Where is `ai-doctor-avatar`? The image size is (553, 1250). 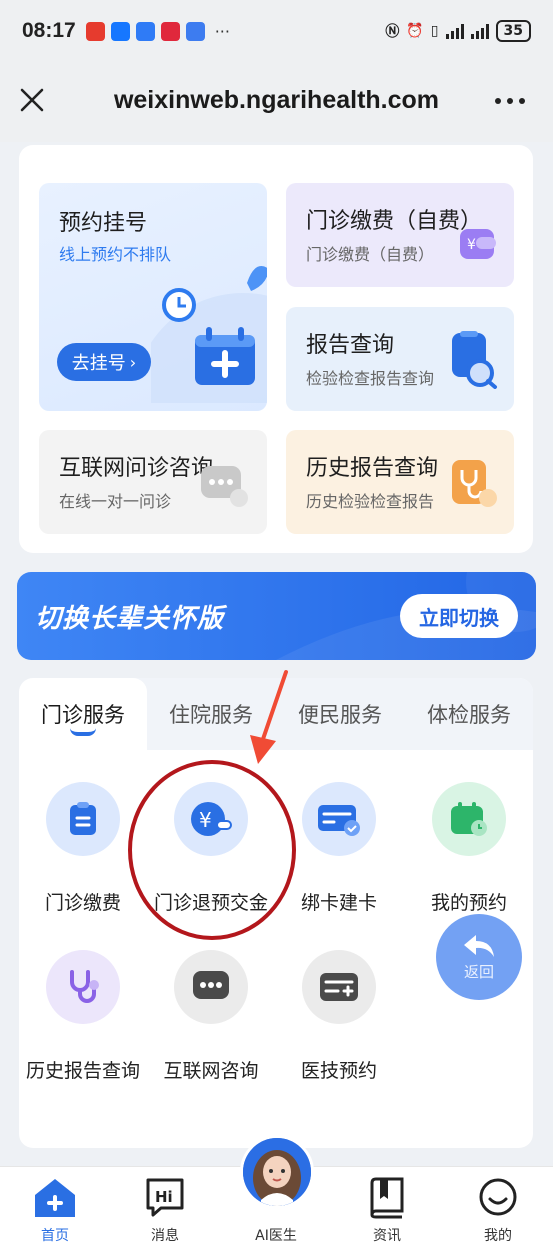 ai-doctor-avatar is located at coordinates (277, 1172).